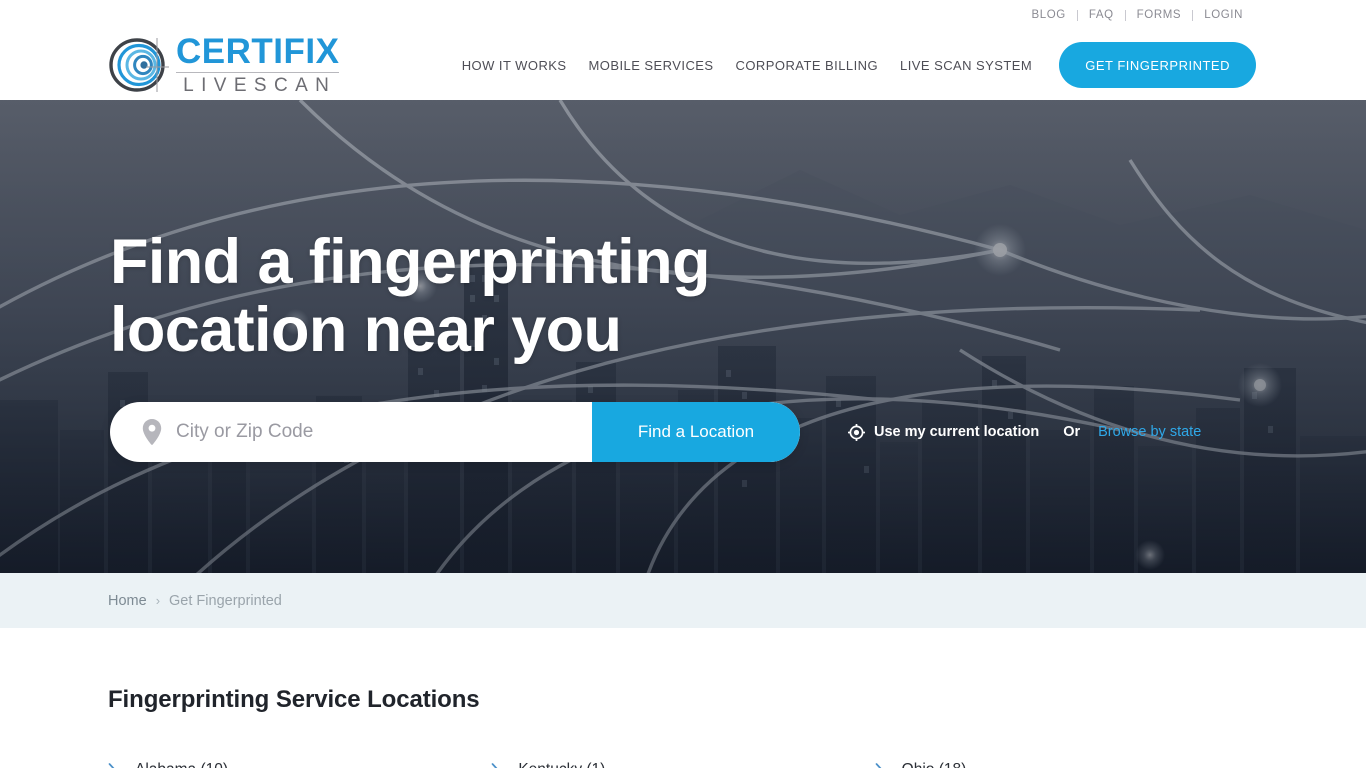 The width and height of the screenshot is (1366, 768). I want to click on location-search-box: Find a Location, so click(455, 432).